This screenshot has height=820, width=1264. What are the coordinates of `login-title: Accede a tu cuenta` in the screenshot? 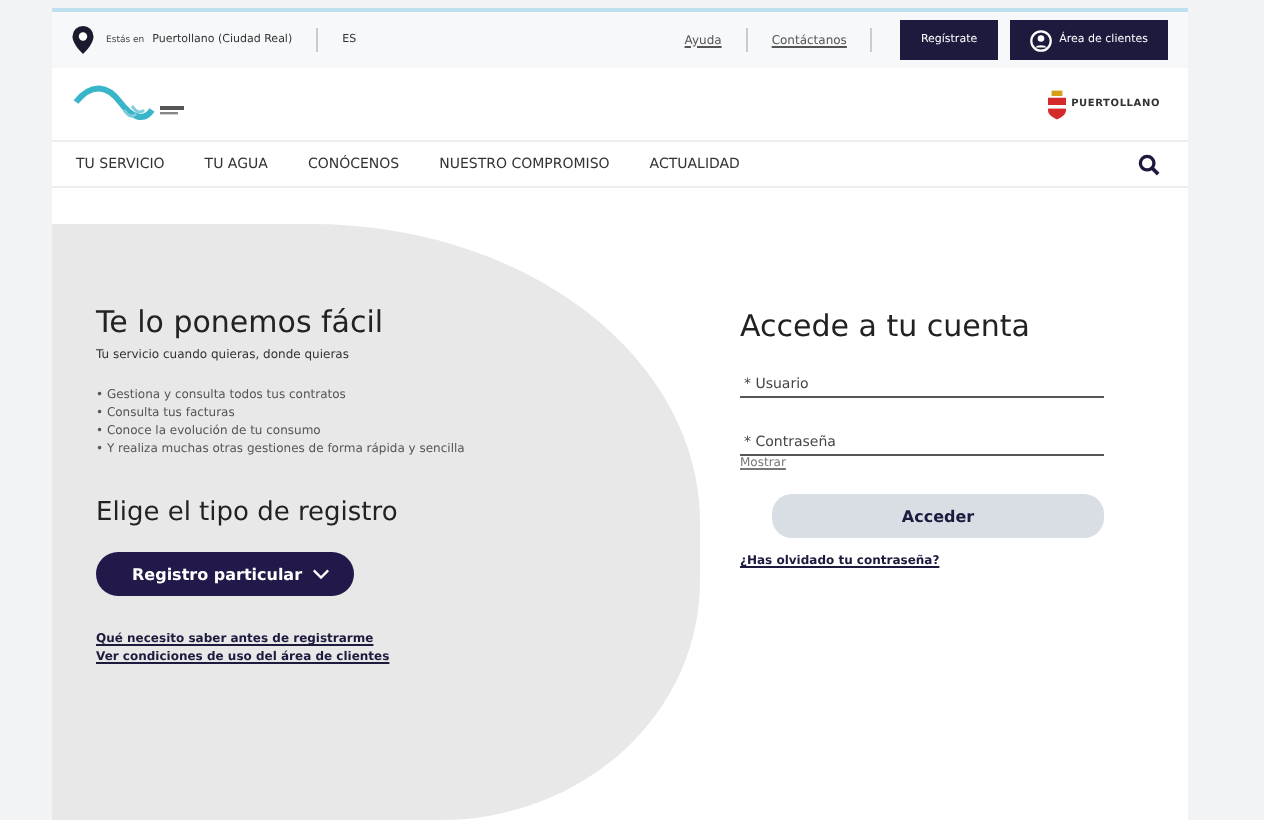 It's located at (886, 326).